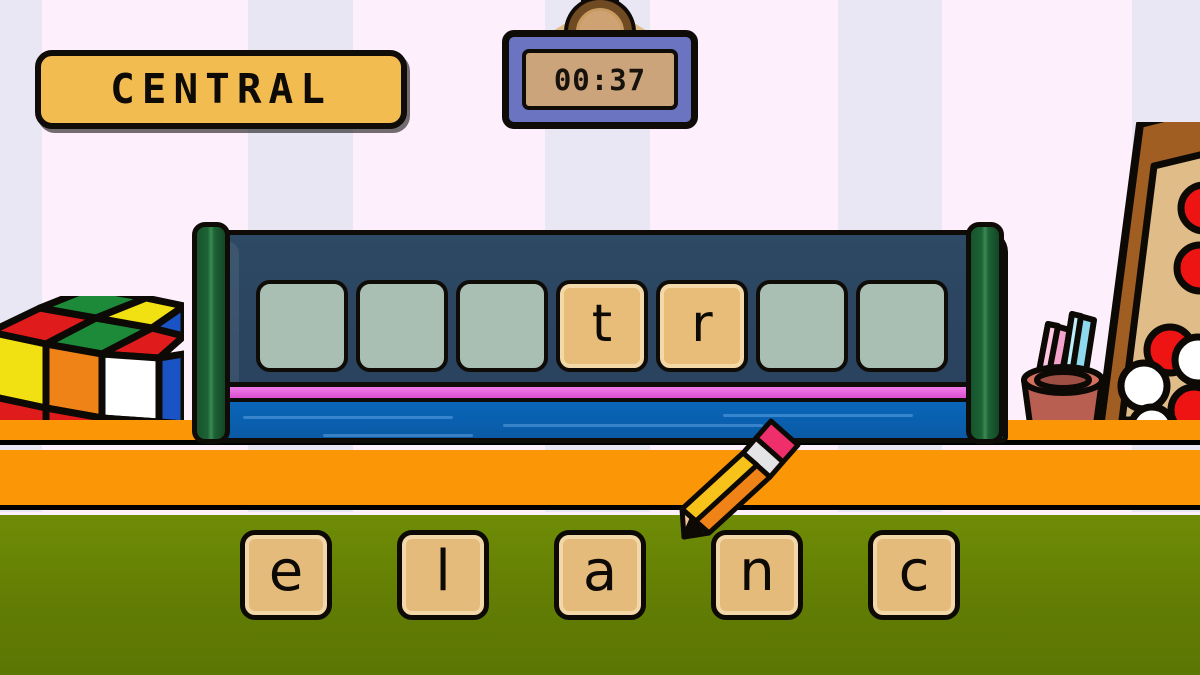  I want to click on title-badge-label: CENTRAL, so click(221, 88).